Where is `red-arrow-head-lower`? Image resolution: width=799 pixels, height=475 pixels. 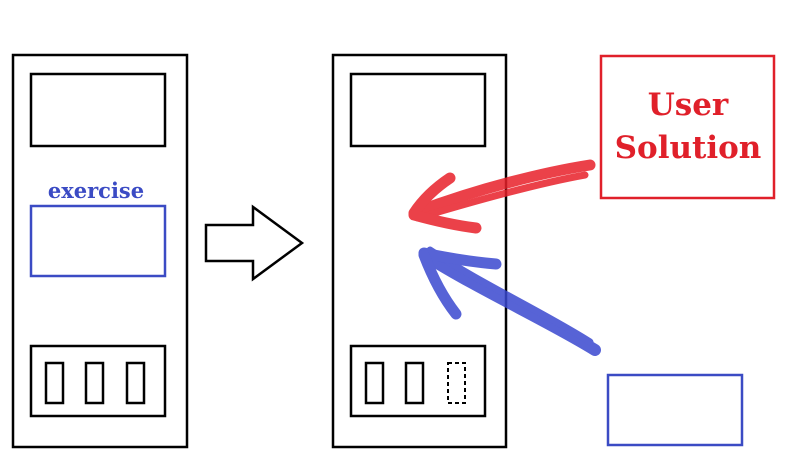
red-arrow-head-lower is located at coordinates (445, 221).